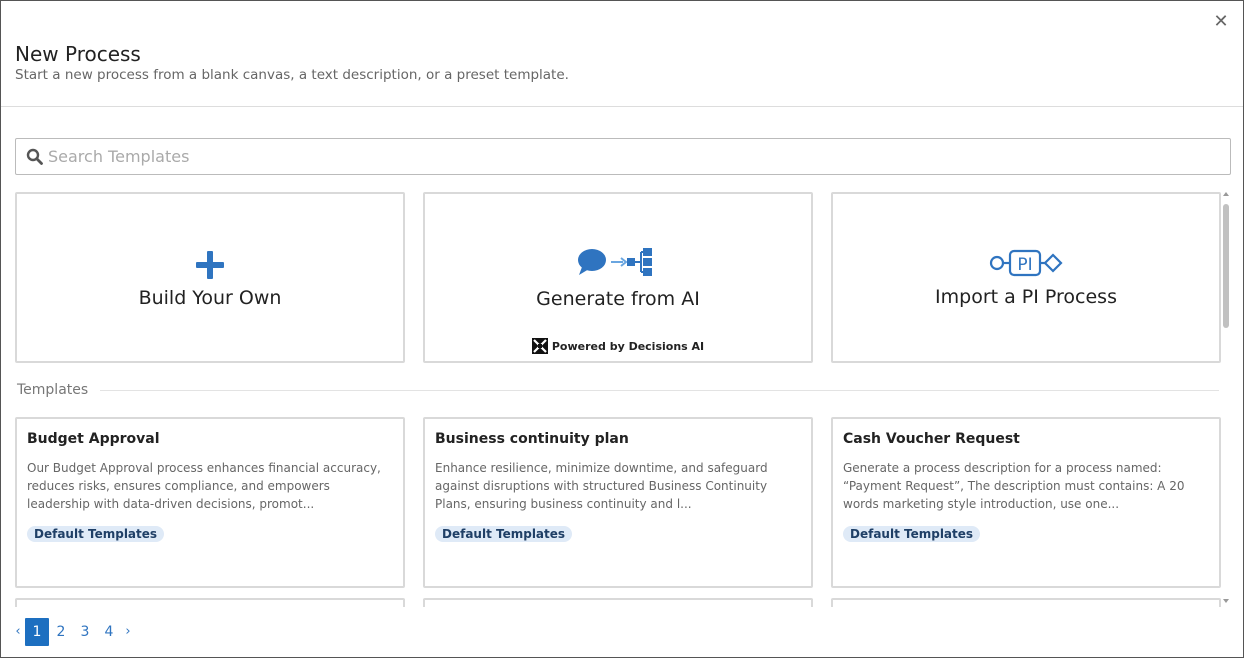  Describe the element at coordinates (1226, 194) in the screenshot. I see `scroll-up-icon` at that location.